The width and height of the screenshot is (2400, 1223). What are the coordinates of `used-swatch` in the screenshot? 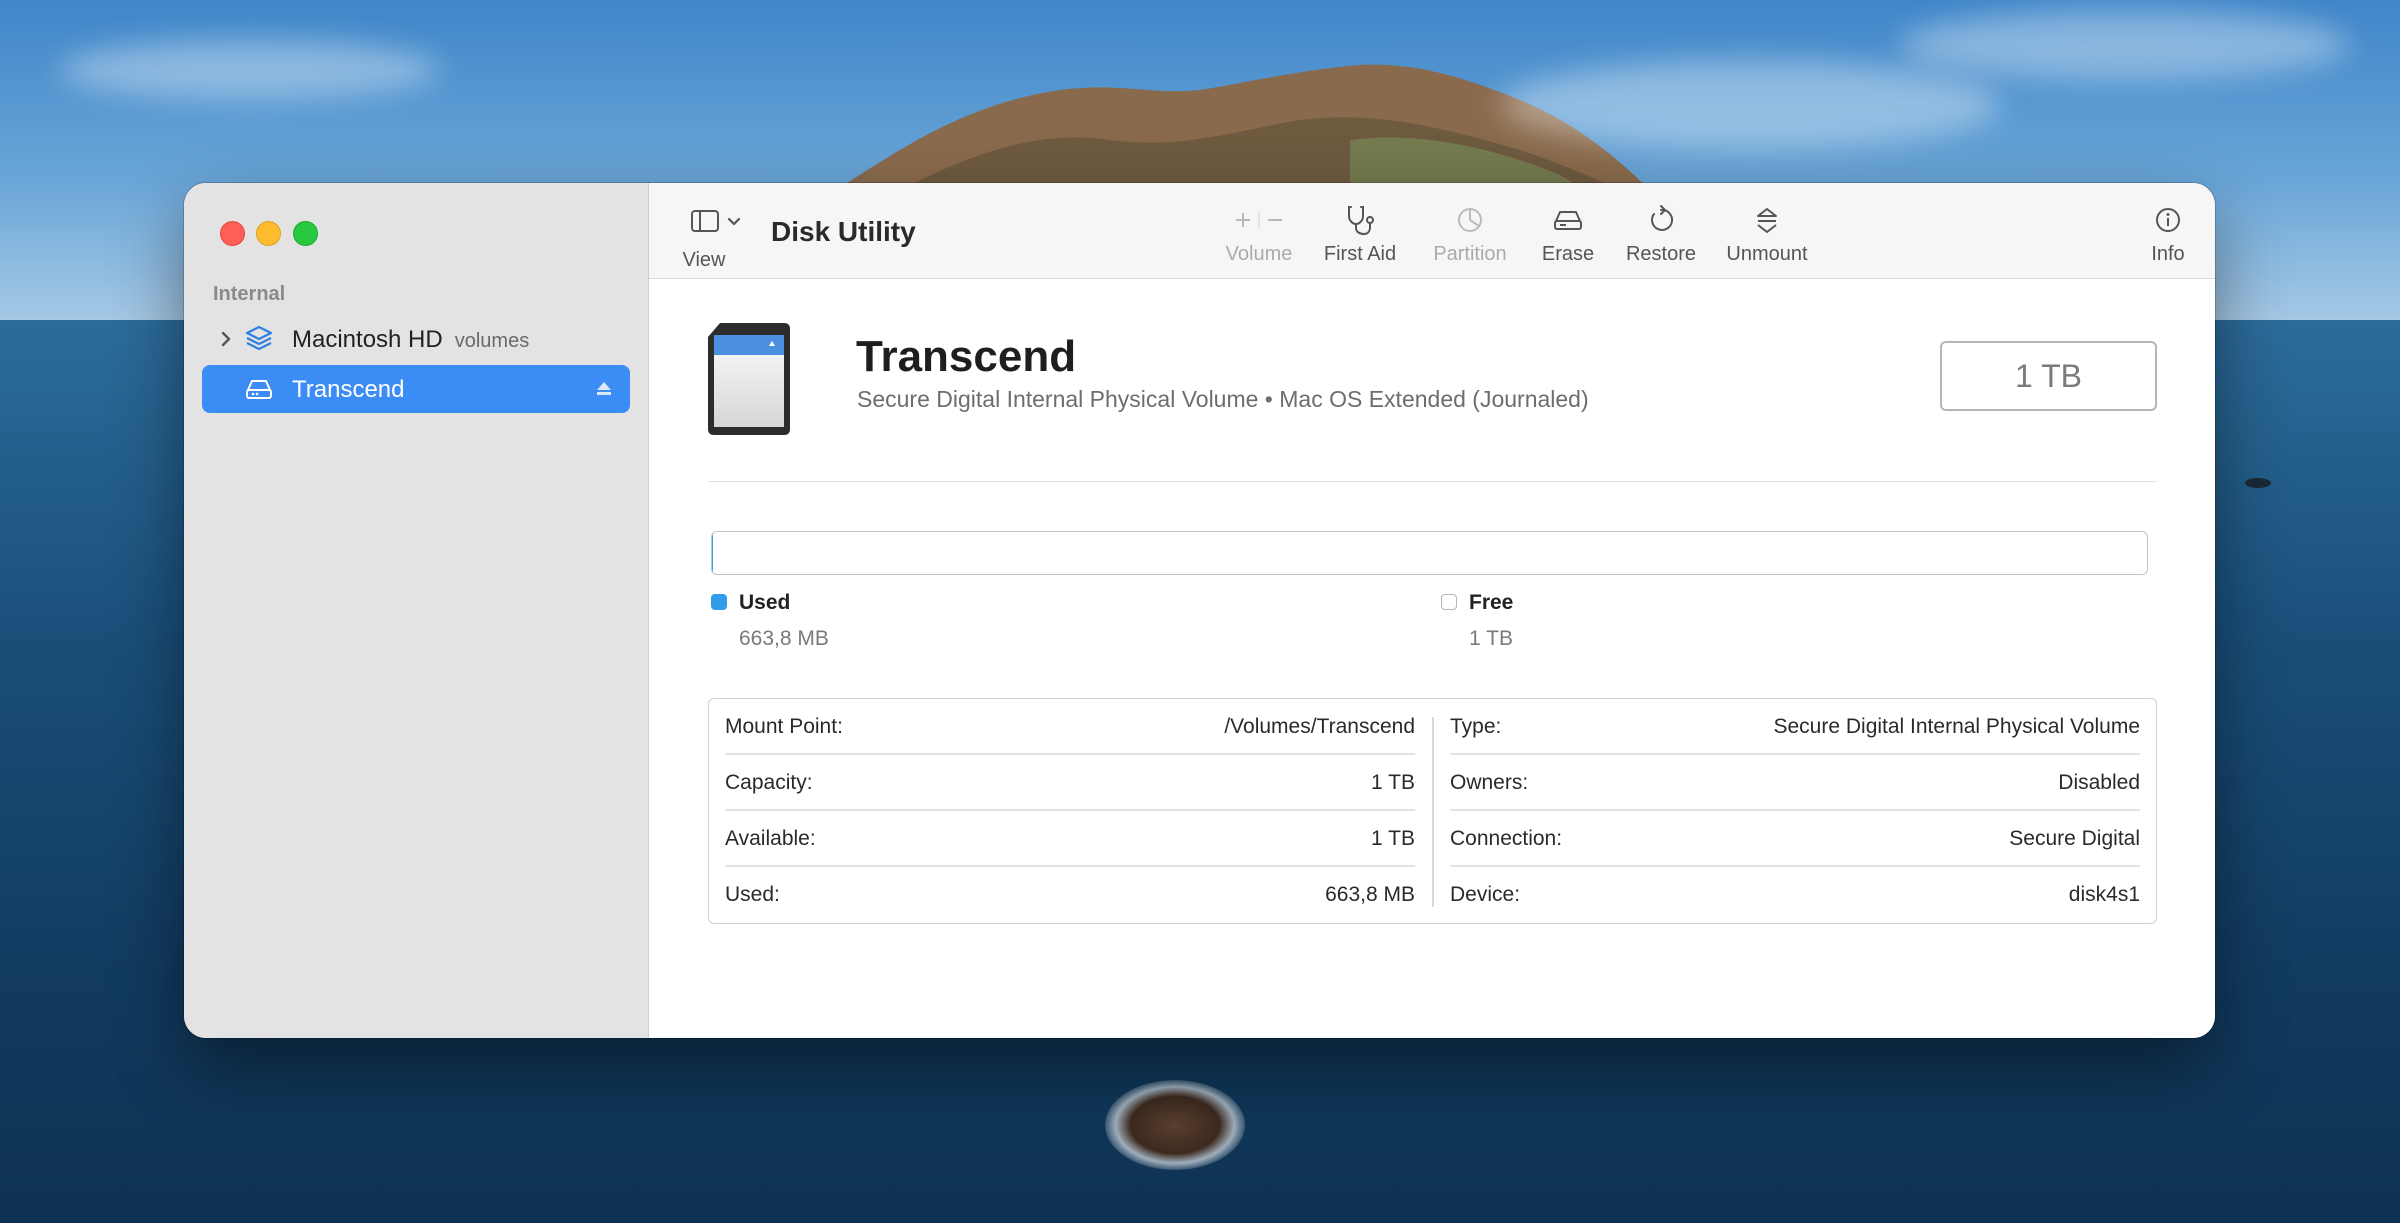 It's located at (719, 602).